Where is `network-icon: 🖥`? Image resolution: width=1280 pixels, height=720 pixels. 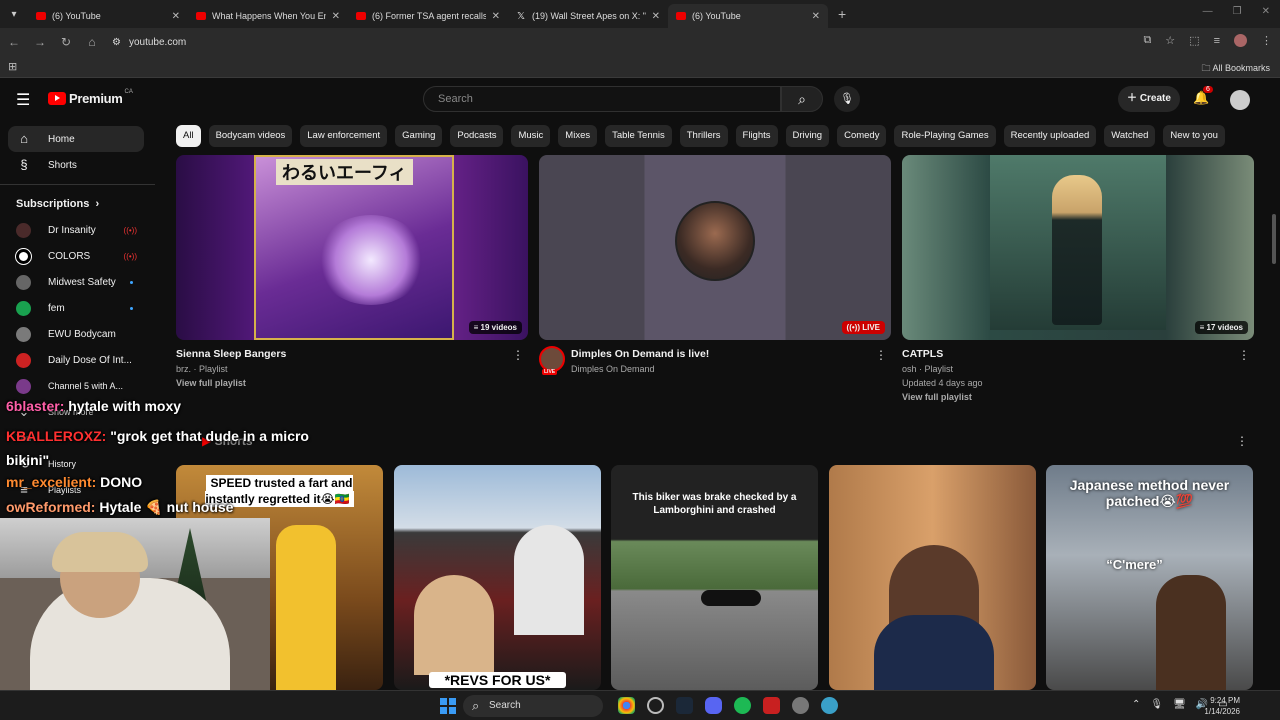 network-icon: 🖥 is located at coordinates (1179, 704).